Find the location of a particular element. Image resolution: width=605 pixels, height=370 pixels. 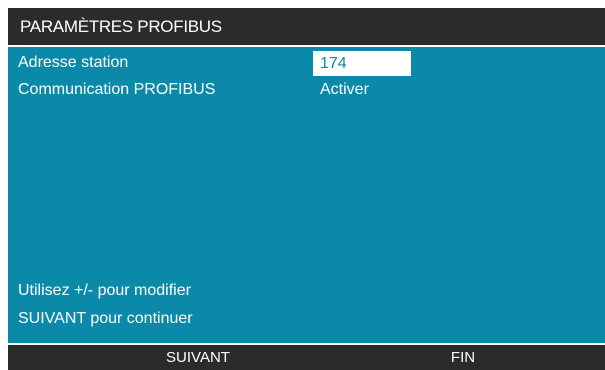

screen-title: PARAMÈTRES PROFIBUS is located at coordinates (306, 26).